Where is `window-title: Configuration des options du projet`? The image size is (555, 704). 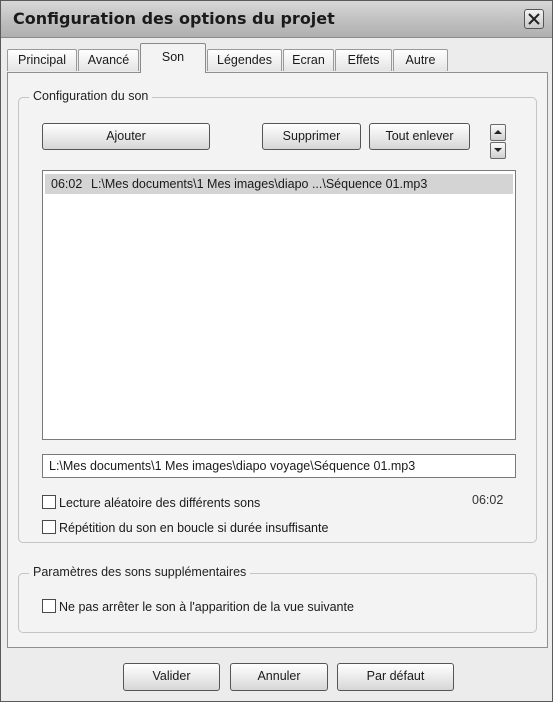
window-title: Configuration des options du projet is located at coordinates (174, 18).